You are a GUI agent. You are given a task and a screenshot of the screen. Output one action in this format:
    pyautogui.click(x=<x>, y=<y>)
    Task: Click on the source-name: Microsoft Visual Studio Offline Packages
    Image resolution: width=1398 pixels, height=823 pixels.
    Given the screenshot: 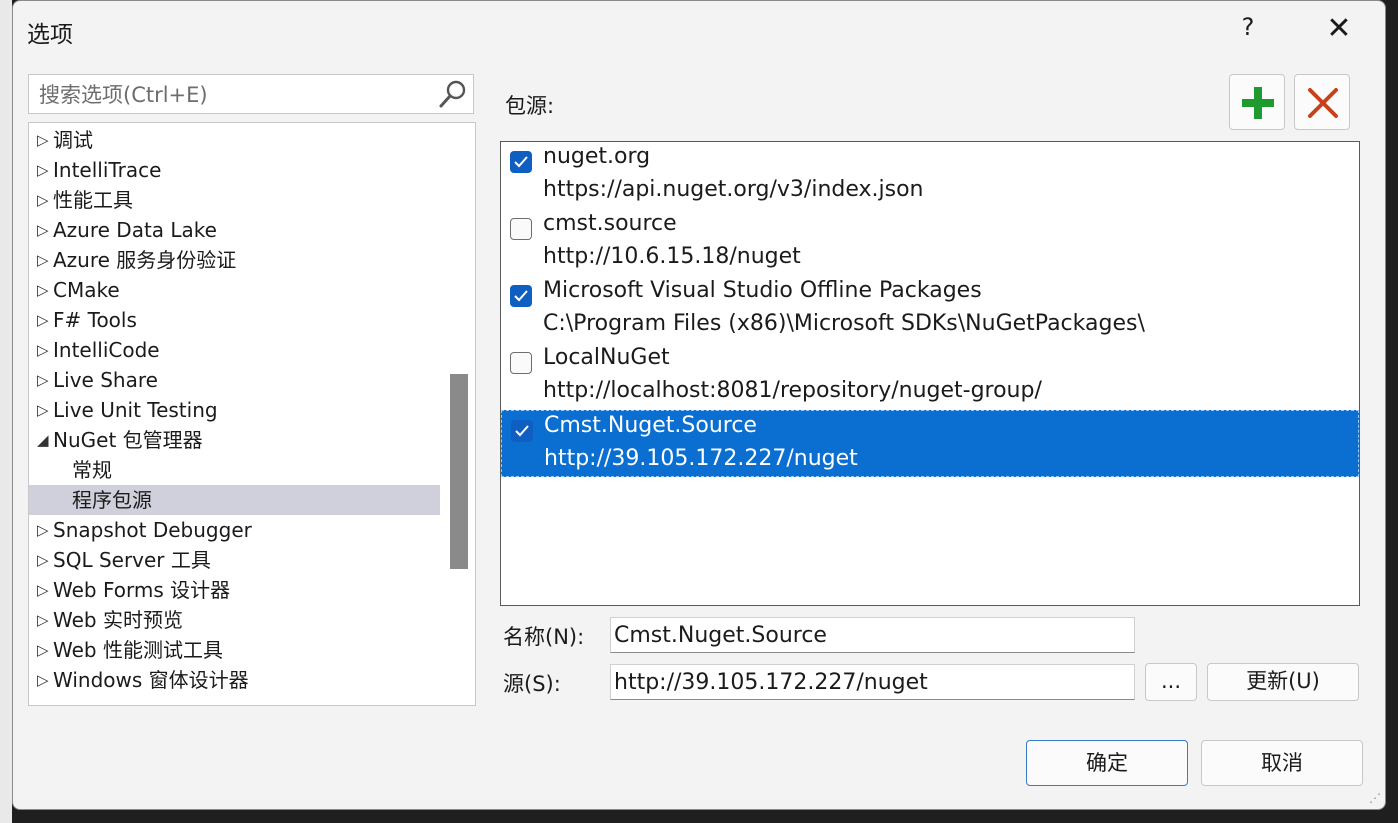 What is the action you would take?
    pyautogui.click(x=762, y=290)
    